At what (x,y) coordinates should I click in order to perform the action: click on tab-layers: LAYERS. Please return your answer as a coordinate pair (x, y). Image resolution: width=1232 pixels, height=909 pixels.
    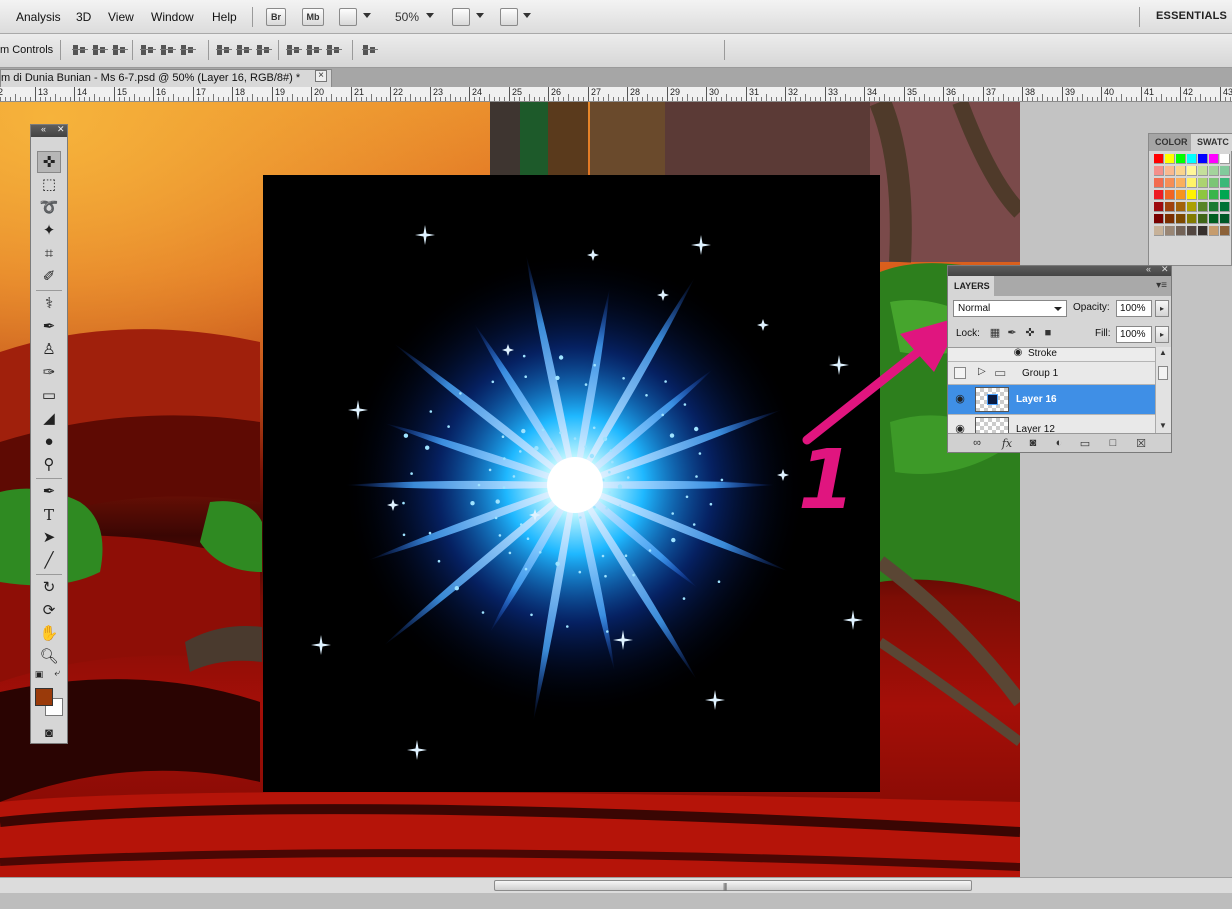
    Looking at the image, I should click on (971, 286).